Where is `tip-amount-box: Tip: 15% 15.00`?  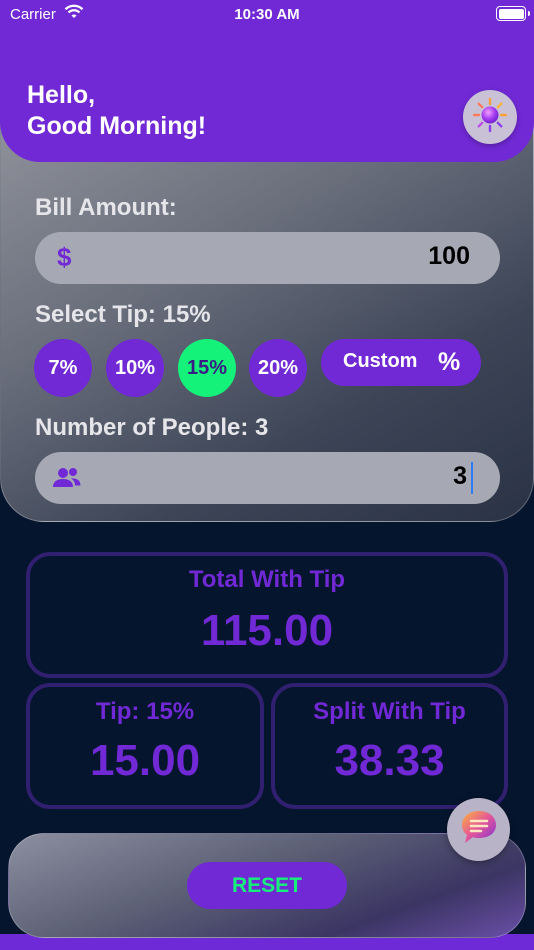 tip-amount-box: Tip: 15% 15.00 is located at coordinates (145, 746).